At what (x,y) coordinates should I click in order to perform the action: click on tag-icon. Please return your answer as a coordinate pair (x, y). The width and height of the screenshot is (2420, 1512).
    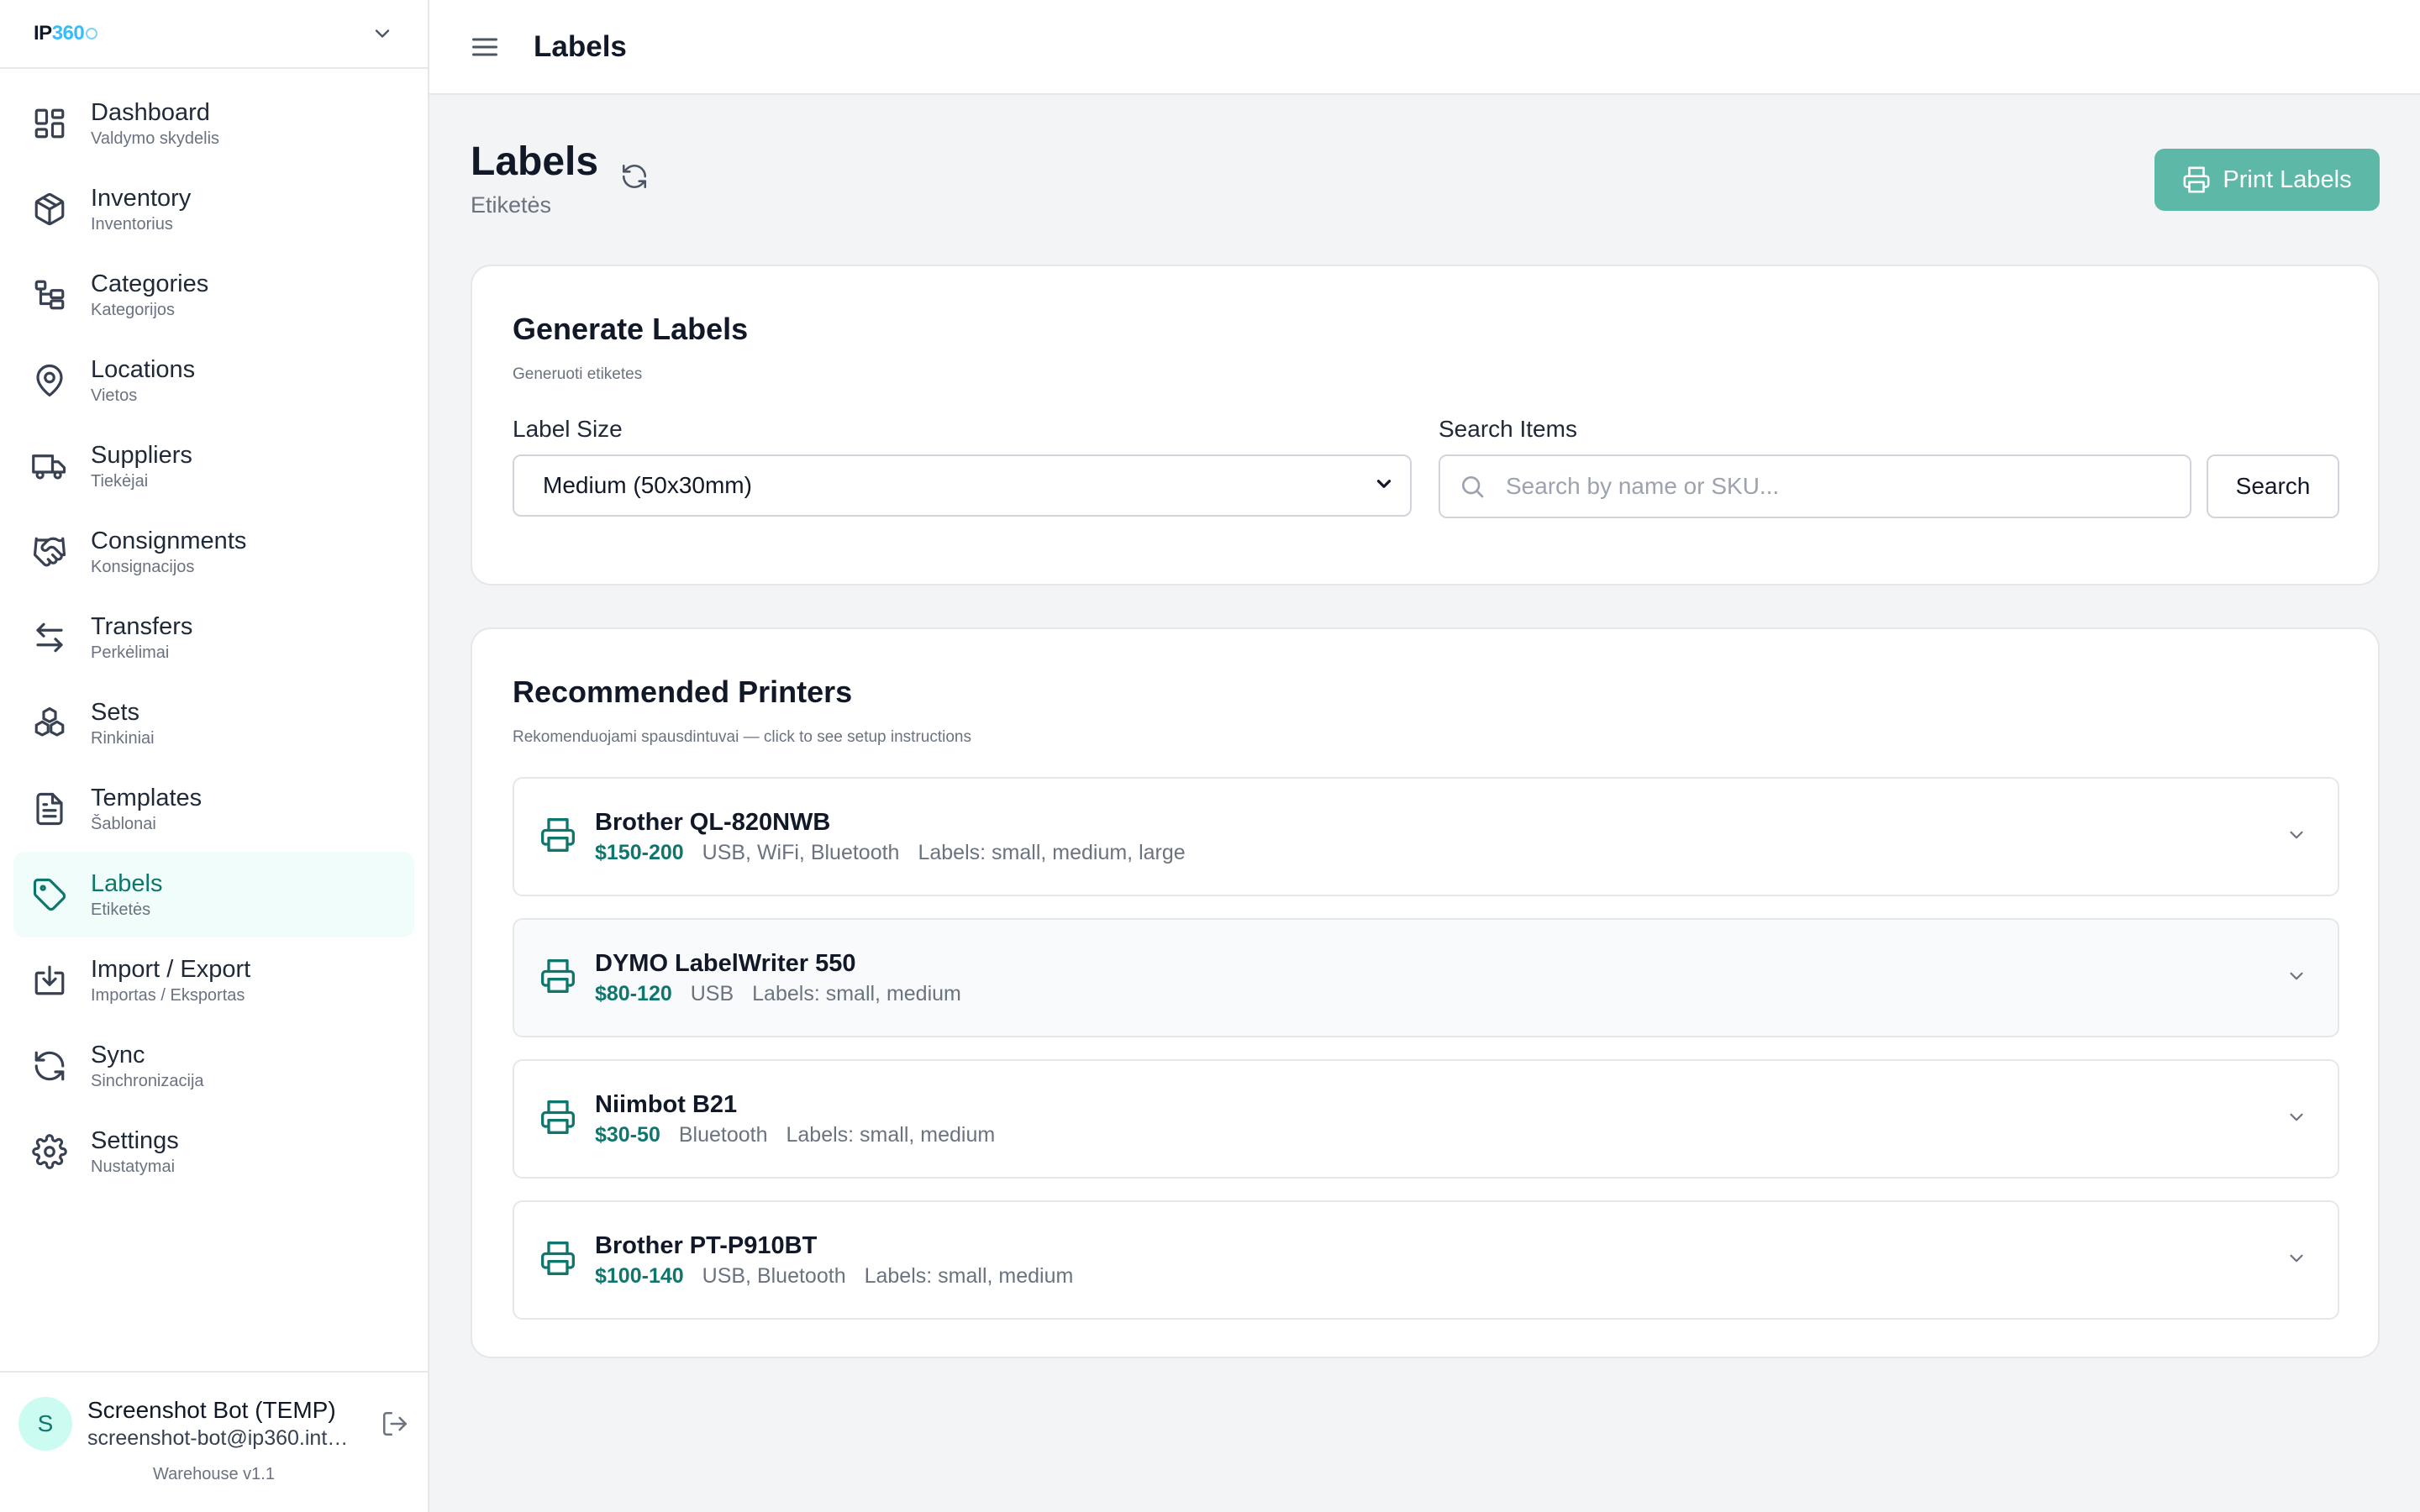
    Looking at the image, I should click on (50, 894).